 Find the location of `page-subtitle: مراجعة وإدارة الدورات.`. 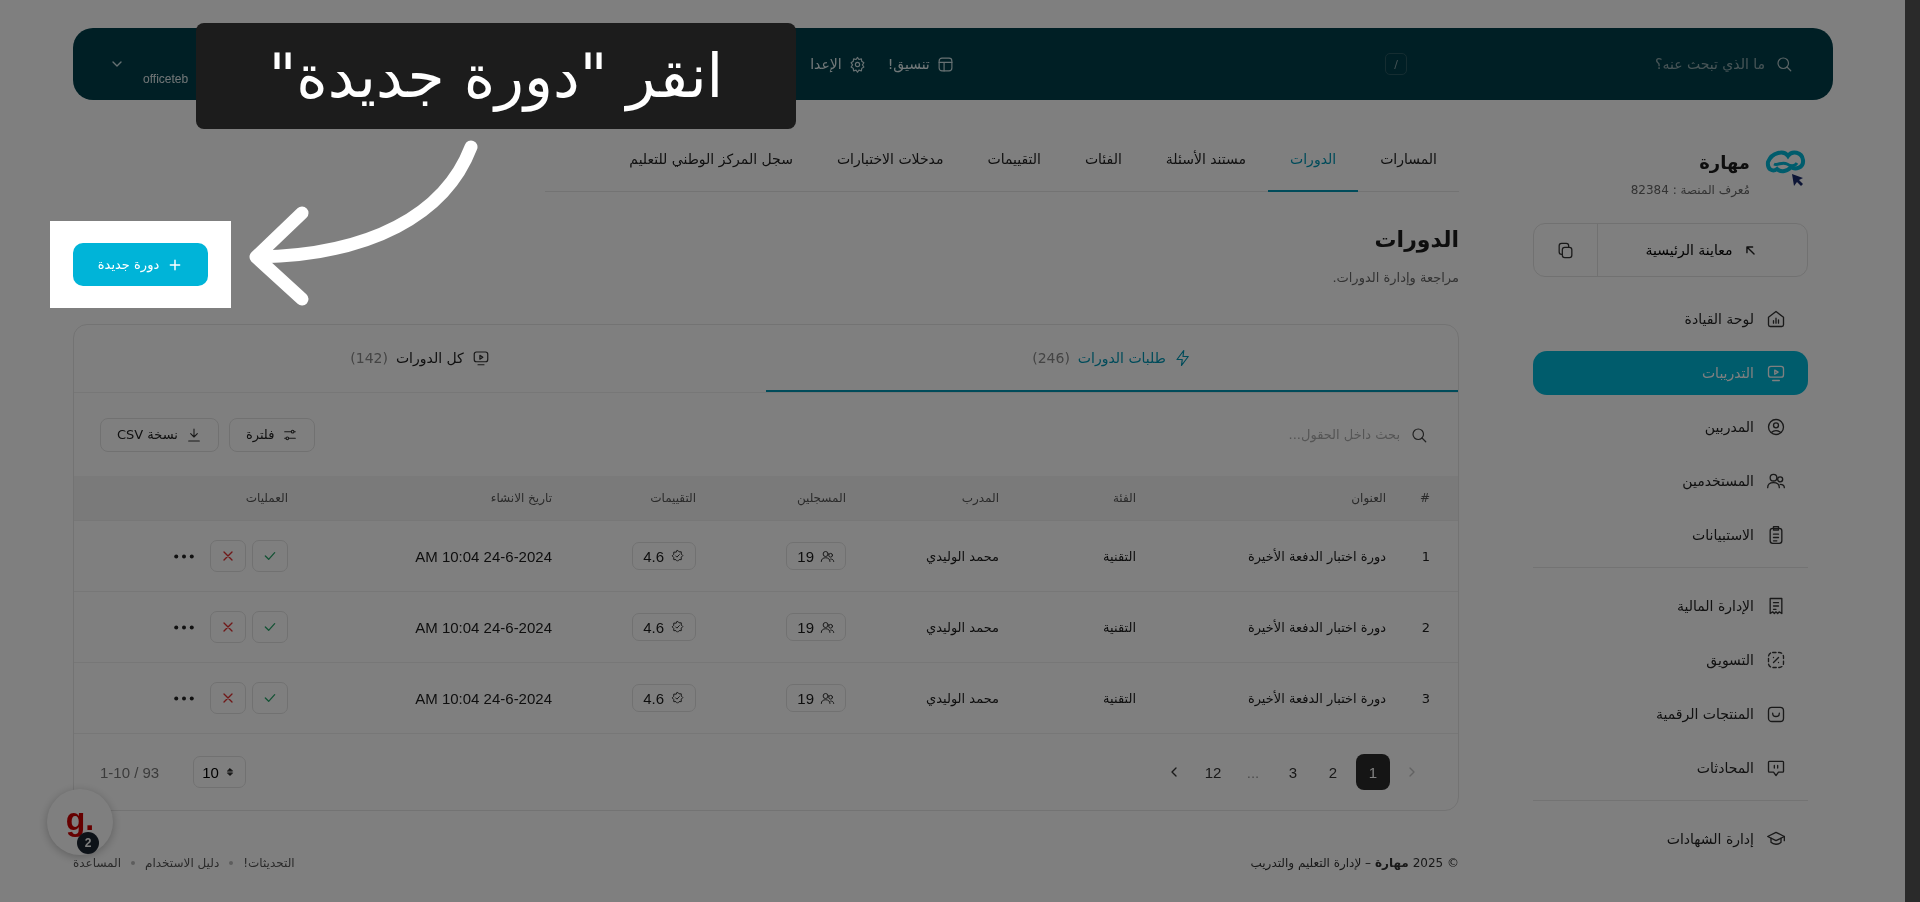

page-subtitle: مراجعة وإدارة الدورات. is located at coordinates (1395, 277).